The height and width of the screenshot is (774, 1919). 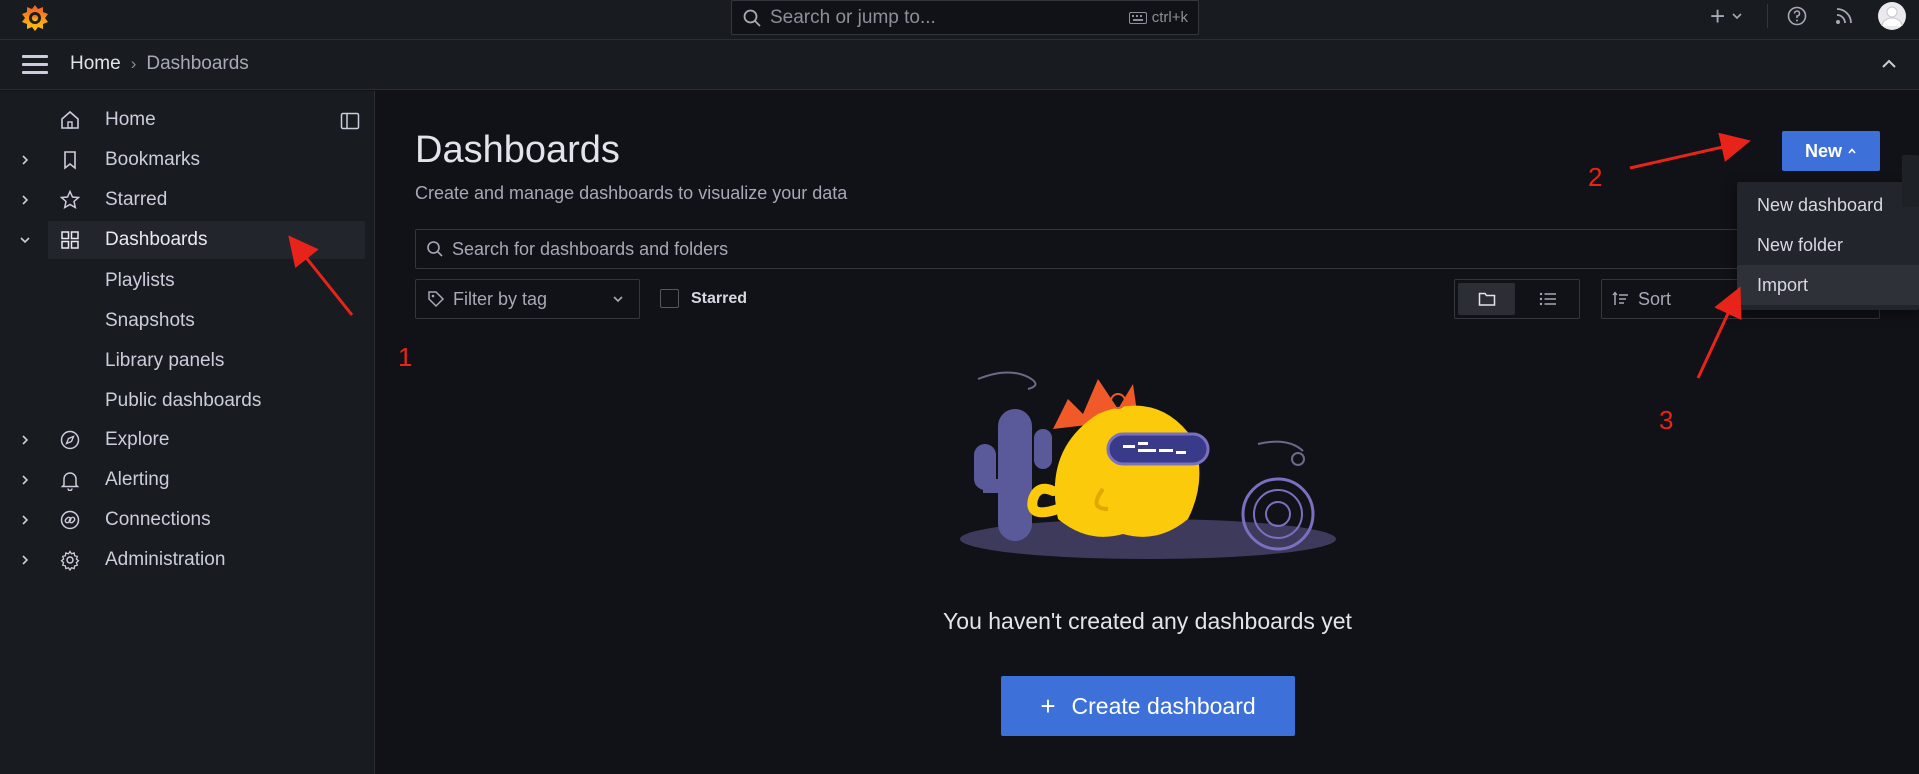 I want to click on side-panel-handle, so click(x=1910, y=181).